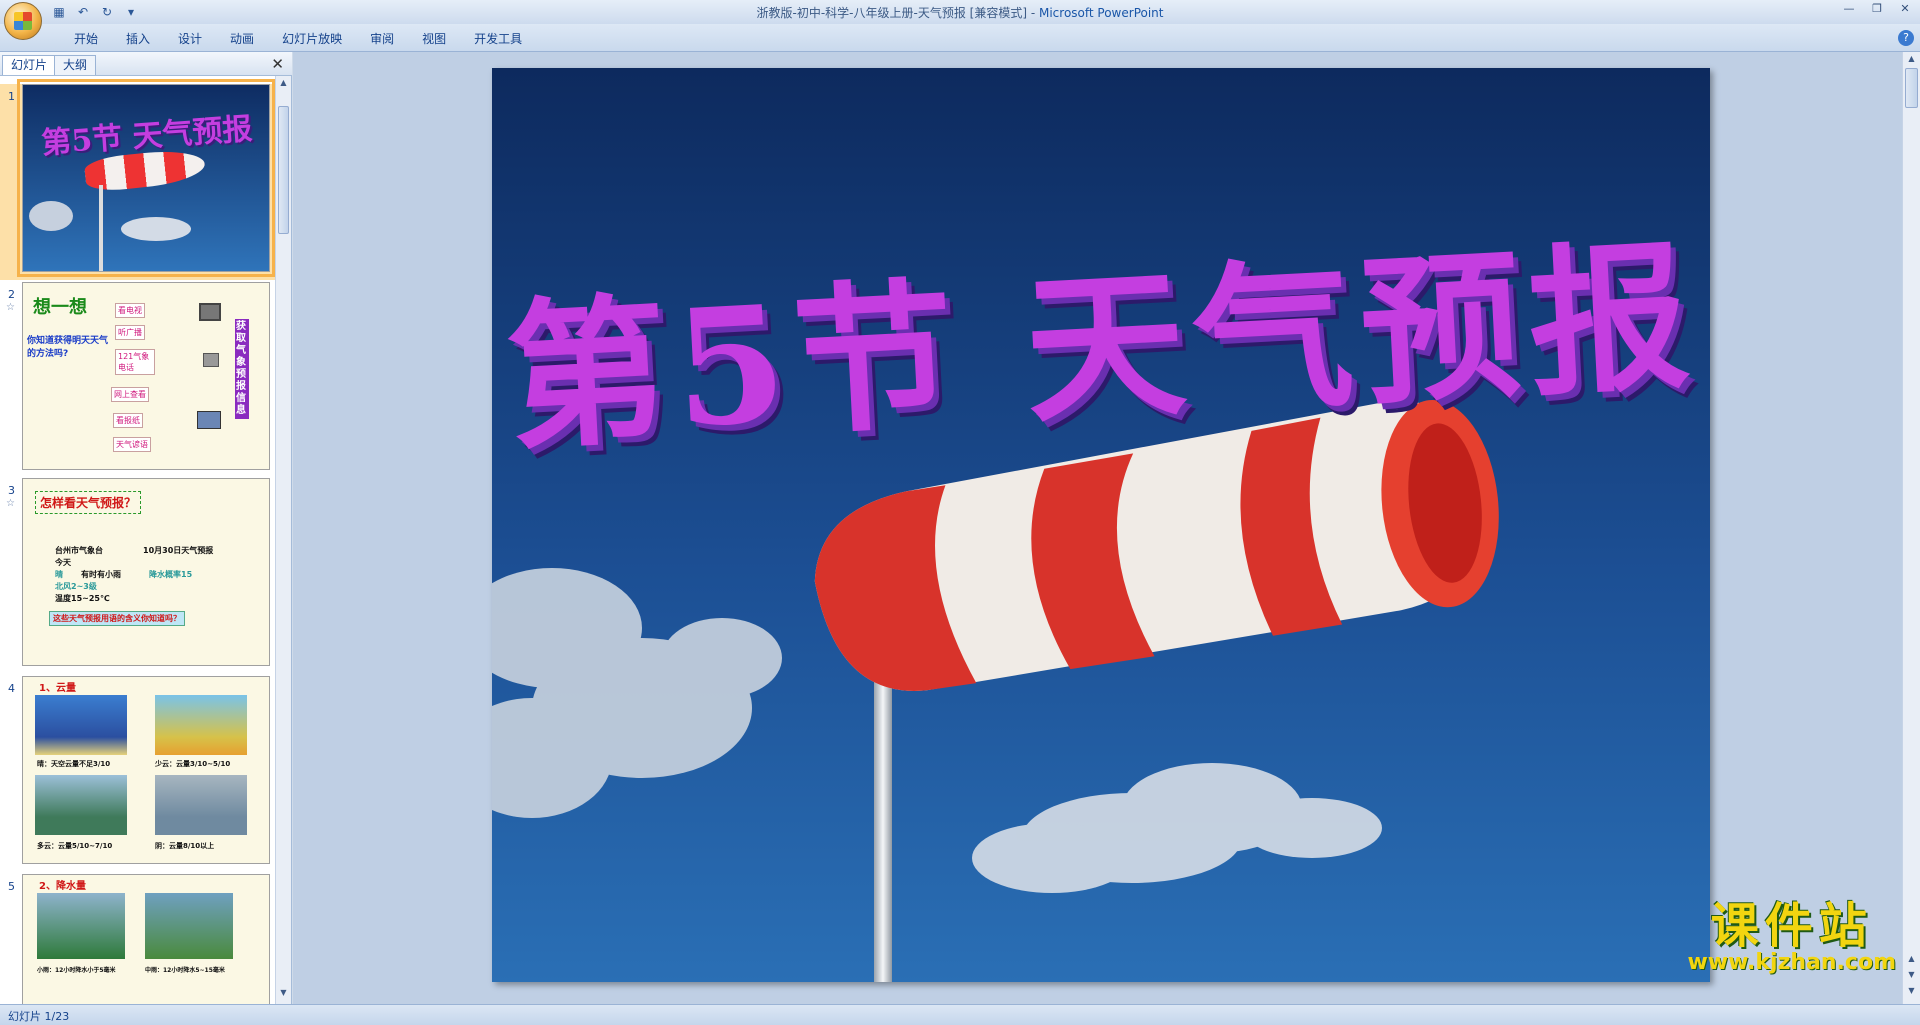 This screenshot has height=1025, width=1920. What do you see at coordinates (82, 598) in the screenshot?
I see `thumbnail-line: 温度15~25℃` at bounding box center [82, 598].